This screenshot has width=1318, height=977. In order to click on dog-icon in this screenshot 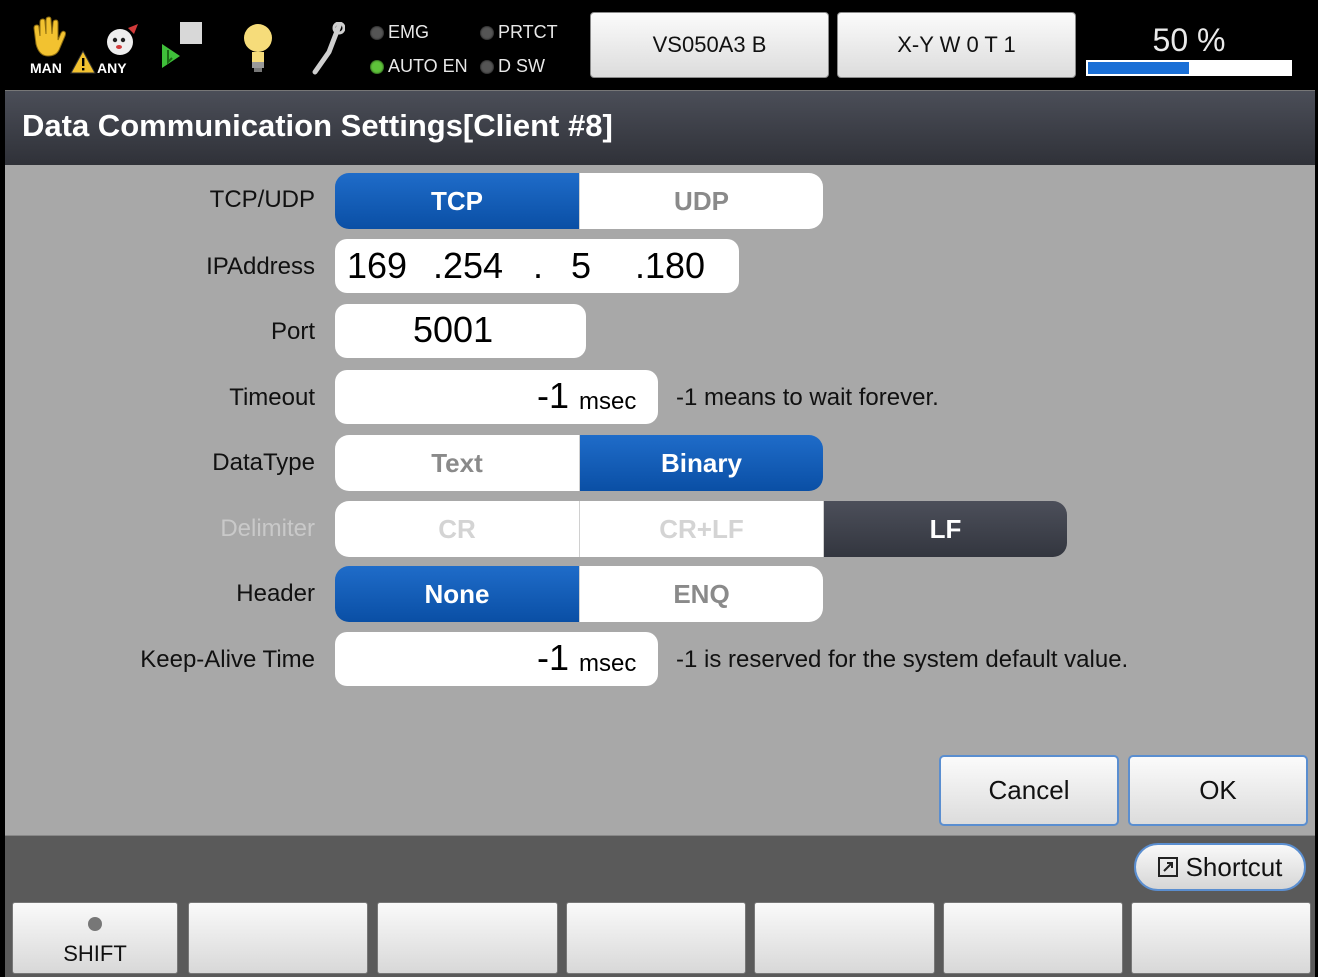, I will do `click(120, 40)`.